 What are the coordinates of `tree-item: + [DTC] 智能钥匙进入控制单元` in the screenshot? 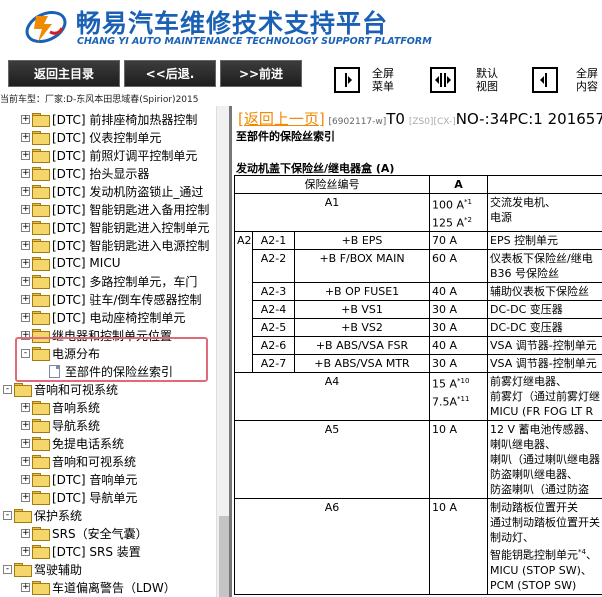 It's located at (115, 227).